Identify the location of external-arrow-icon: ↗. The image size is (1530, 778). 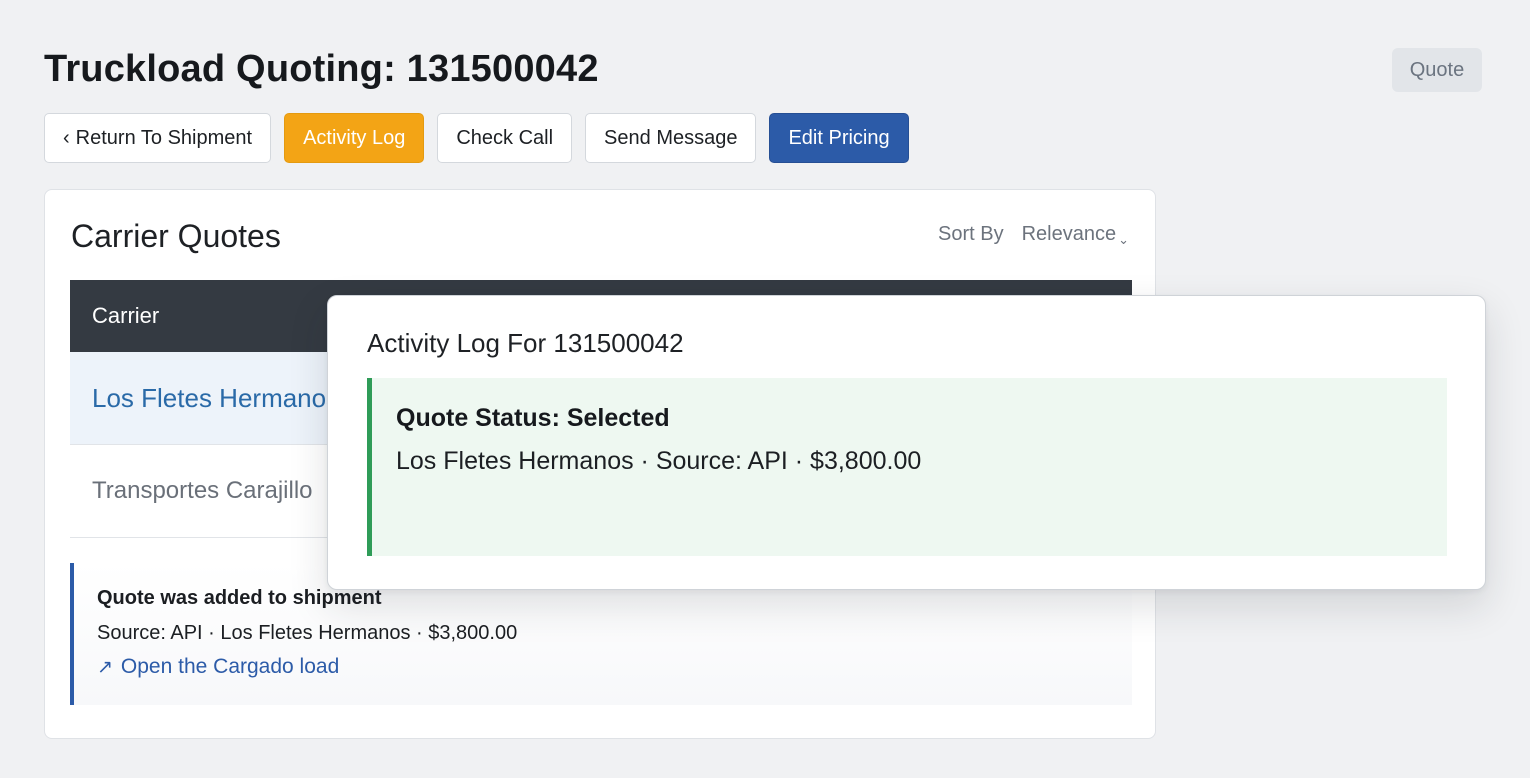
(105, 667).